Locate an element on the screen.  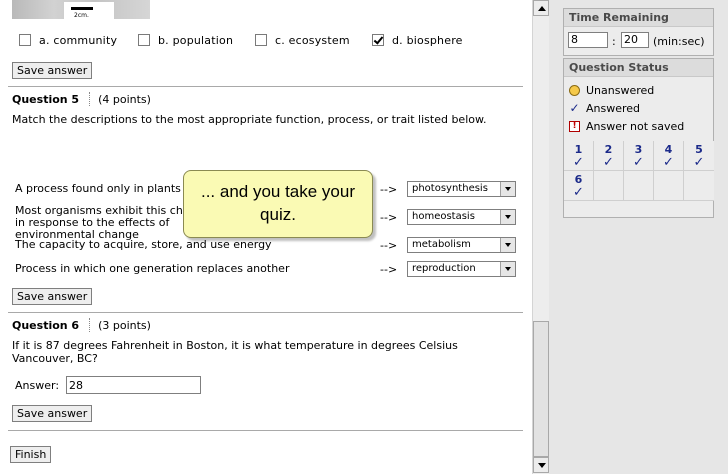
match-select-3-value: metabolism is located at coordinates (441, 244).